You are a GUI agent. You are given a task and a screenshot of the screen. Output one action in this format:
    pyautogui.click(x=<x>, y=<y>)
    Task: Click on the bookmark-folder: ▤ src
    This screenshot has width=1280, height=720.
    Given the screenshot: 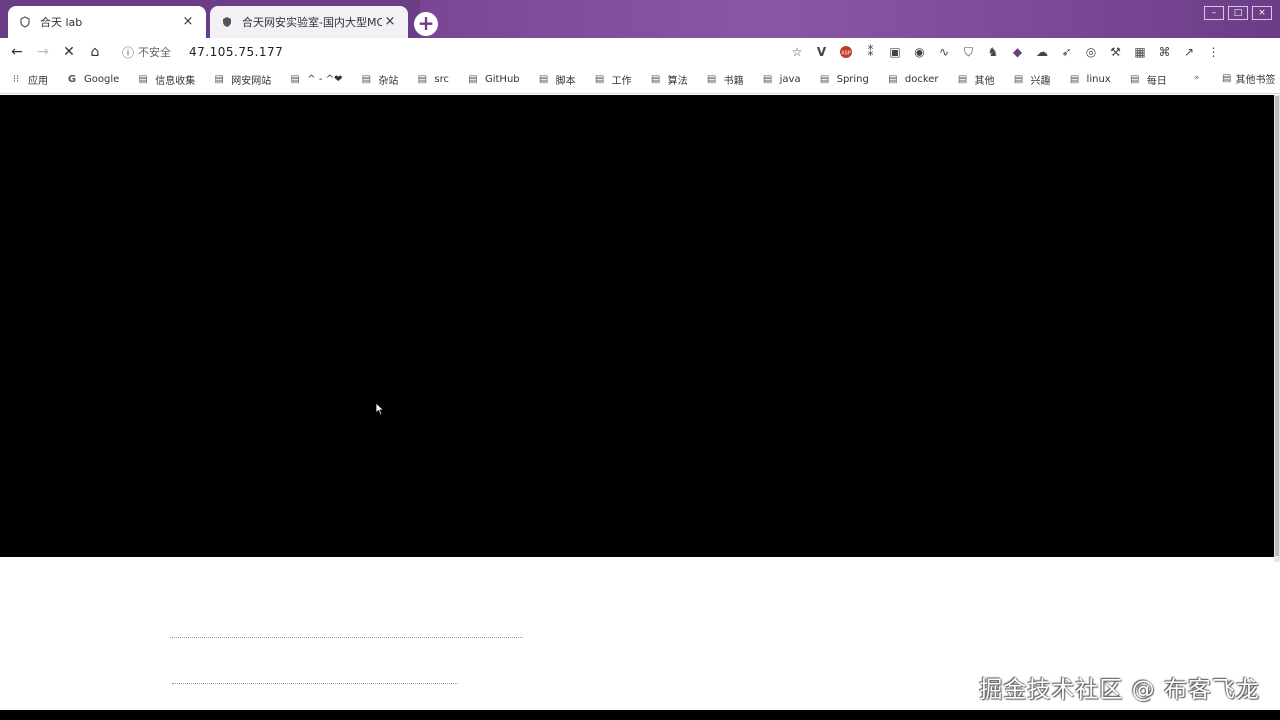 What is the action you would take?
    pyautogui.click(x=432, y=80)
    